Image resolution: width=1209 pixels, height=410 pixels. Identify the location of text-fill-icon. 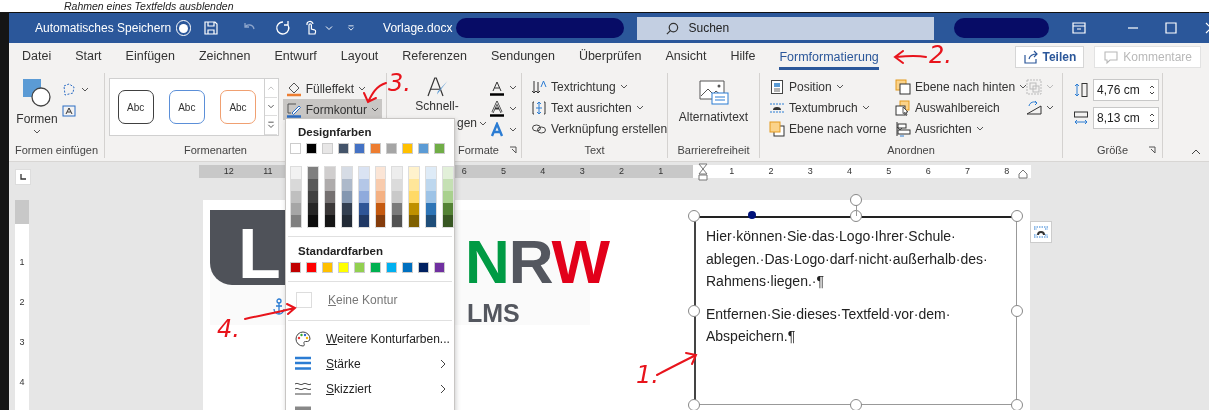
(497, 87).